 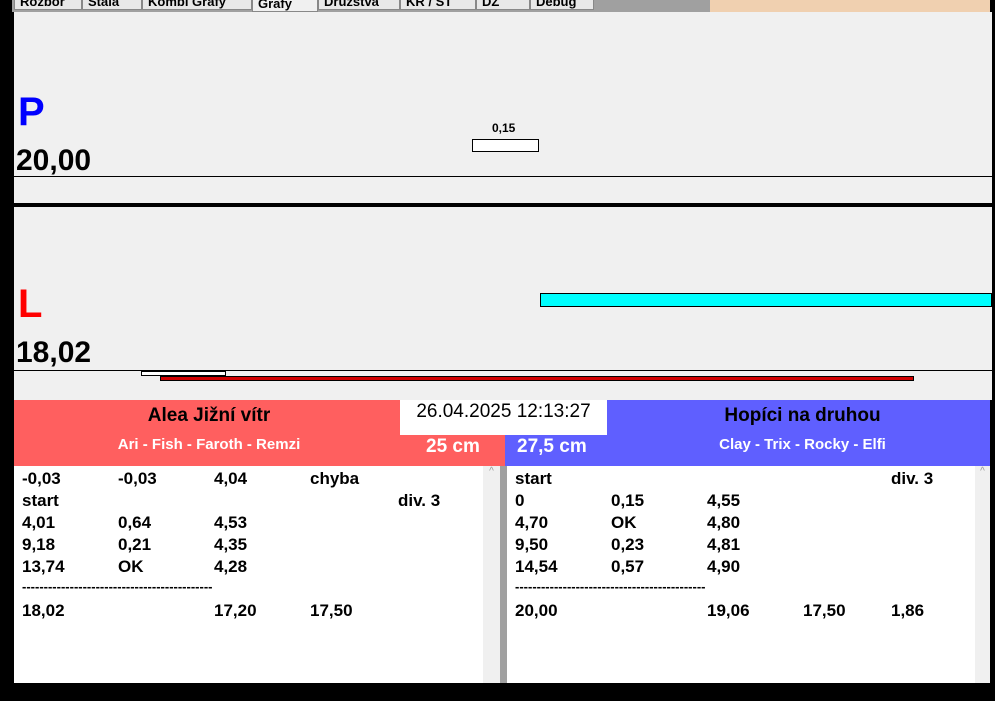 What do you see at coordinates (491, 574) in the screenshot?
I see `left-scrollbar: ^` at bounding box center [491, 574].